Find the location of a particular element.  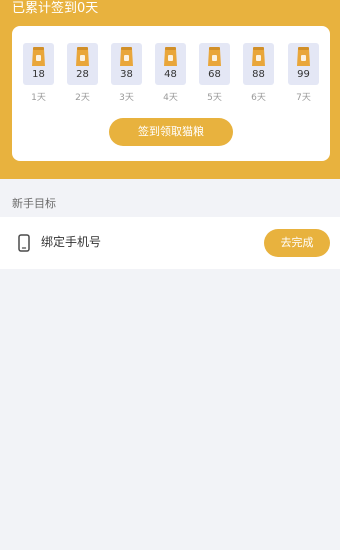

day-tile: 28 is located at coordinates (82, 64).